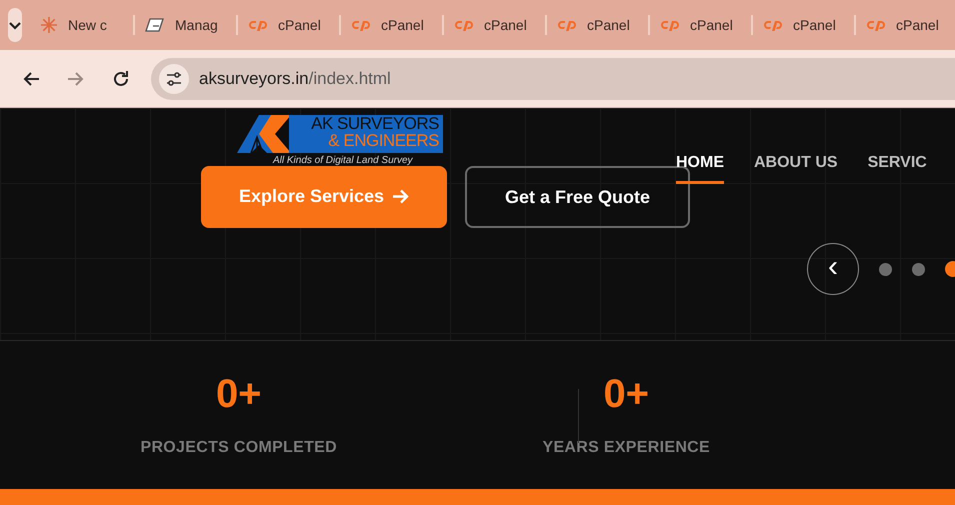 This screenshot has width=955, height=505. I want to click on nav-link: ABOUT US, so click(796, 167).